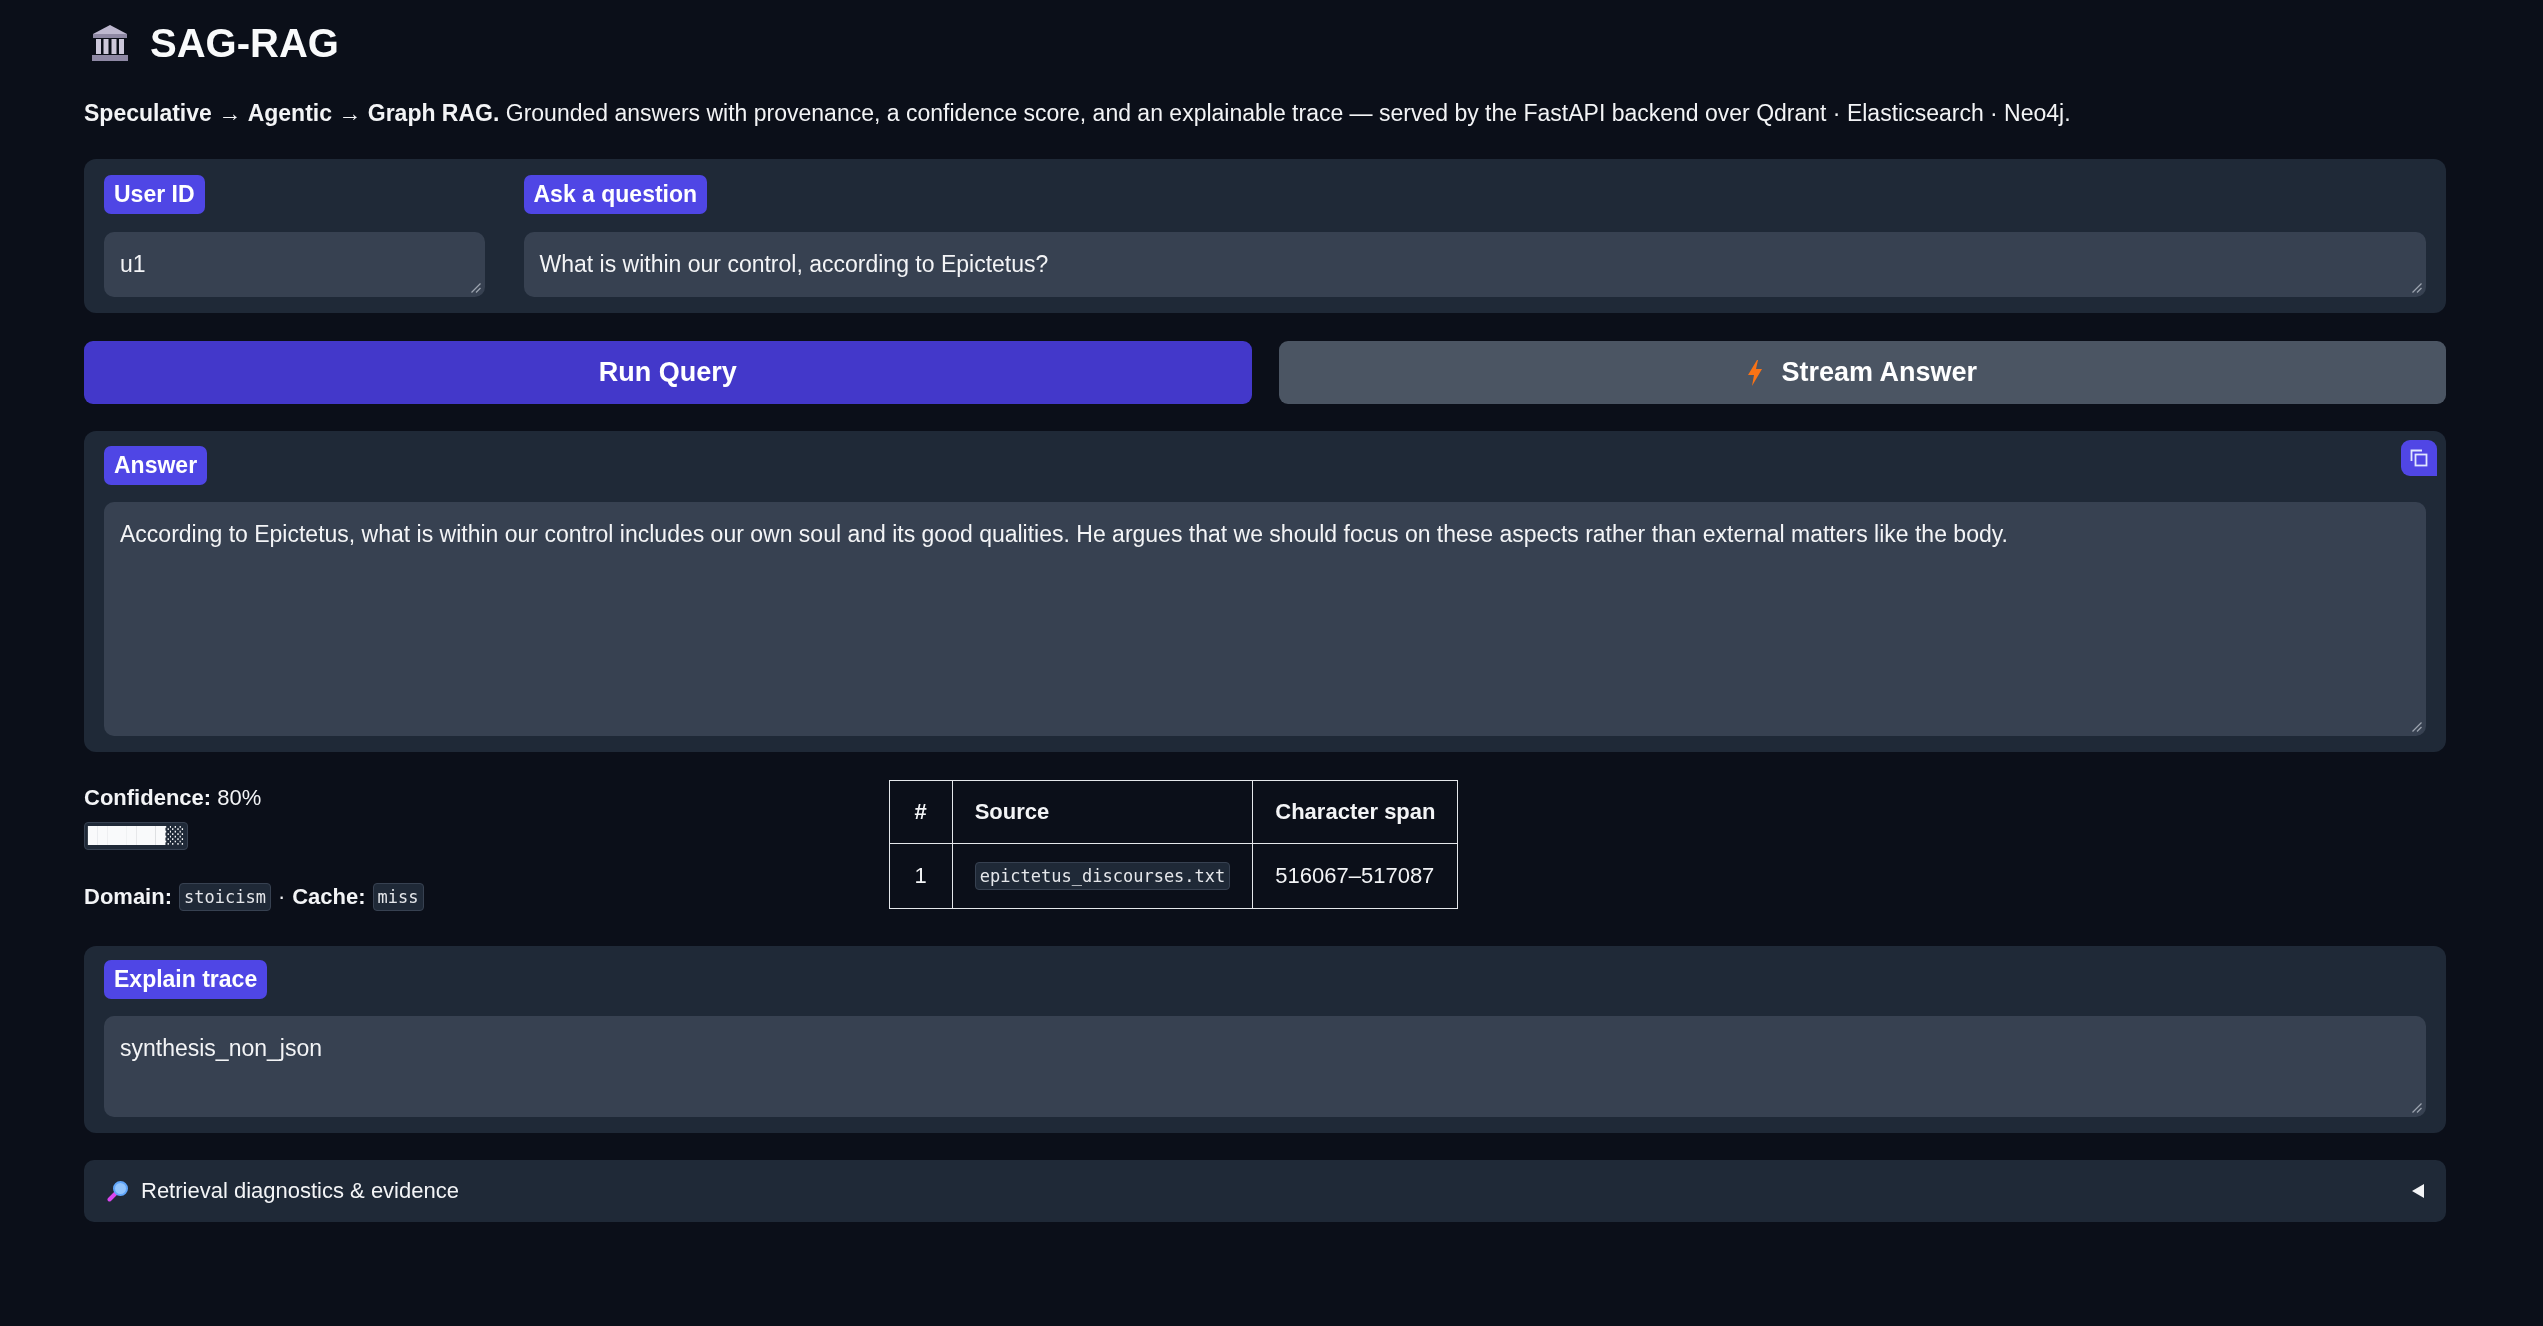 The image size is (2543, 1326). I want to click on app-title: SAG-RAG, so click(244, 43).